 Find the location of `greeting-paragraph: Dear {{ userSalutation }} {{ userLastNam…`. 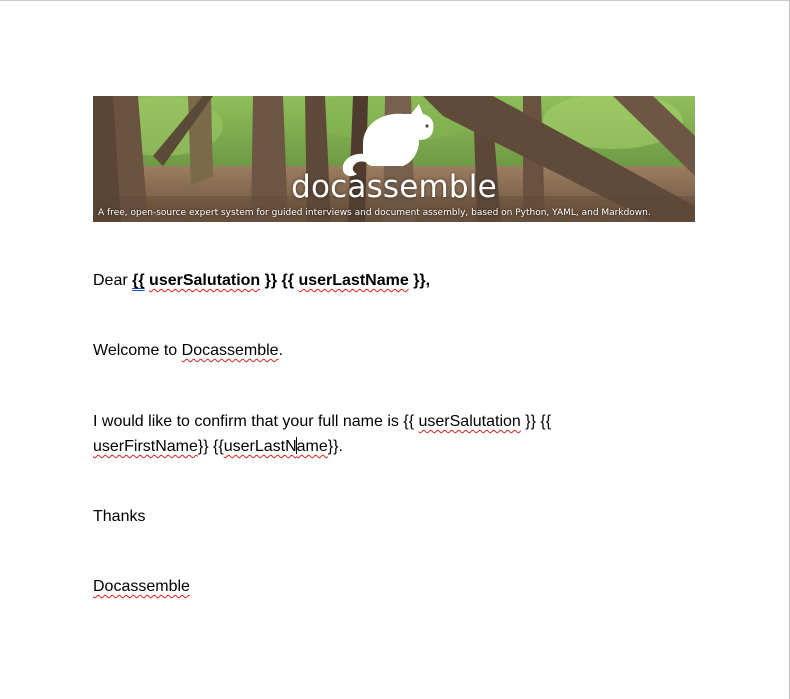

greeting-paragraph: Dear {{ userSalutation }} {{ userLastNam… is located at coordinates (261, 281).